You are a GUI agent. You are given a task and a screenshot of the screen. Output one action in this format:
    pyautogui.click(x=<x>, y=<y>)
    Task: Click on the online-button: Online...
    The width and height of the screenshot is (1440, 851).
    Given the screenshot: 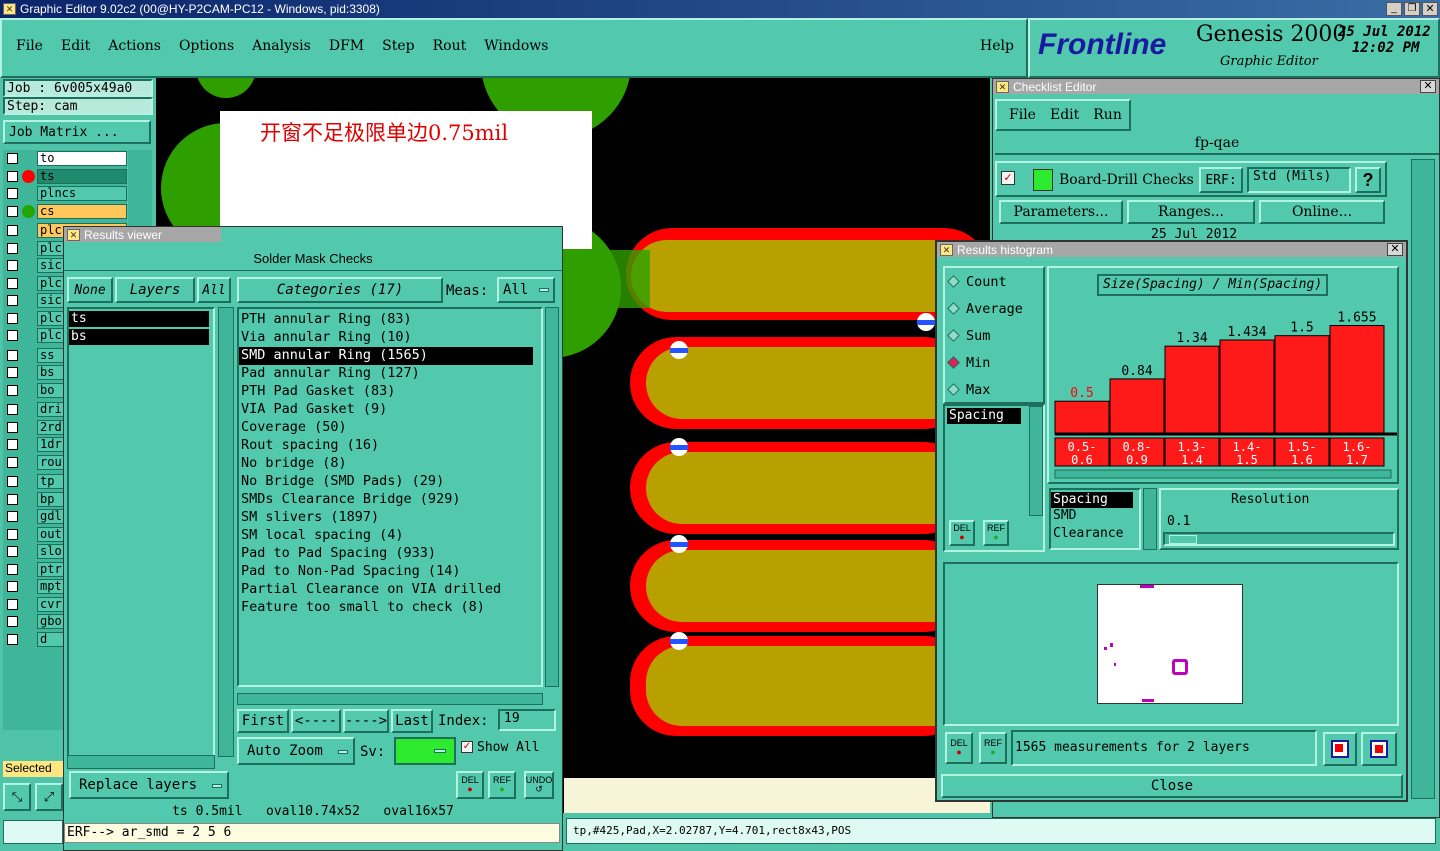 What is the action you would take?
    pyautogui.click(x=1322, y=212)
    